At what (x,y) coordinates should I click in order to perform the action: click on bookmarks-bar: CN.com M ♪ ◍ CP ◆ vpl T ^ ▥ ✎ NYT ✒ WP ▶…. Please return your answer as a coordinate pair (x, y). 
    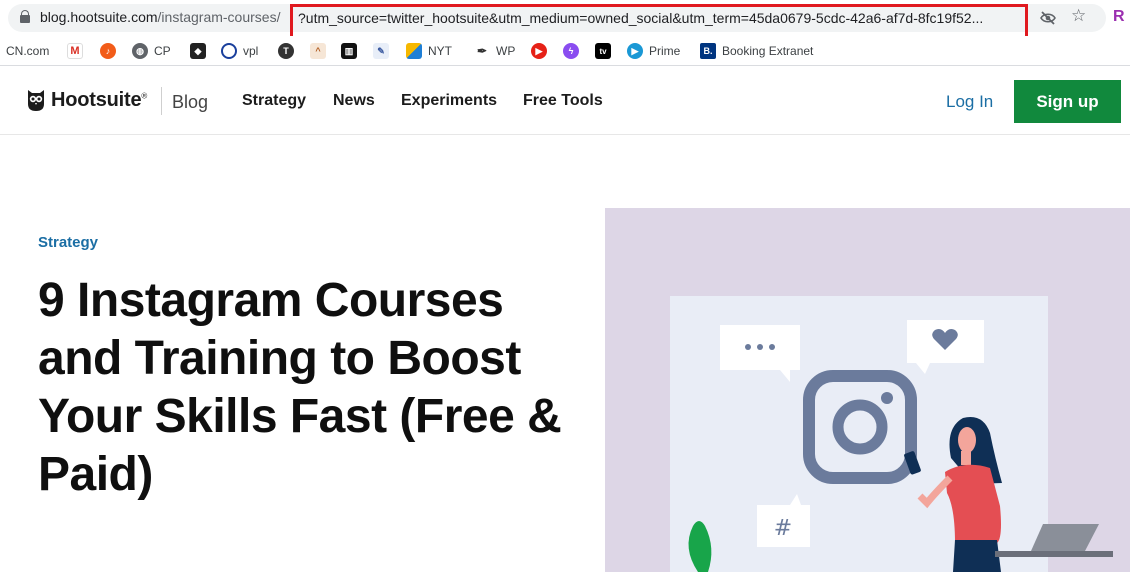
    Looking at the image, I should click on (565, 51).